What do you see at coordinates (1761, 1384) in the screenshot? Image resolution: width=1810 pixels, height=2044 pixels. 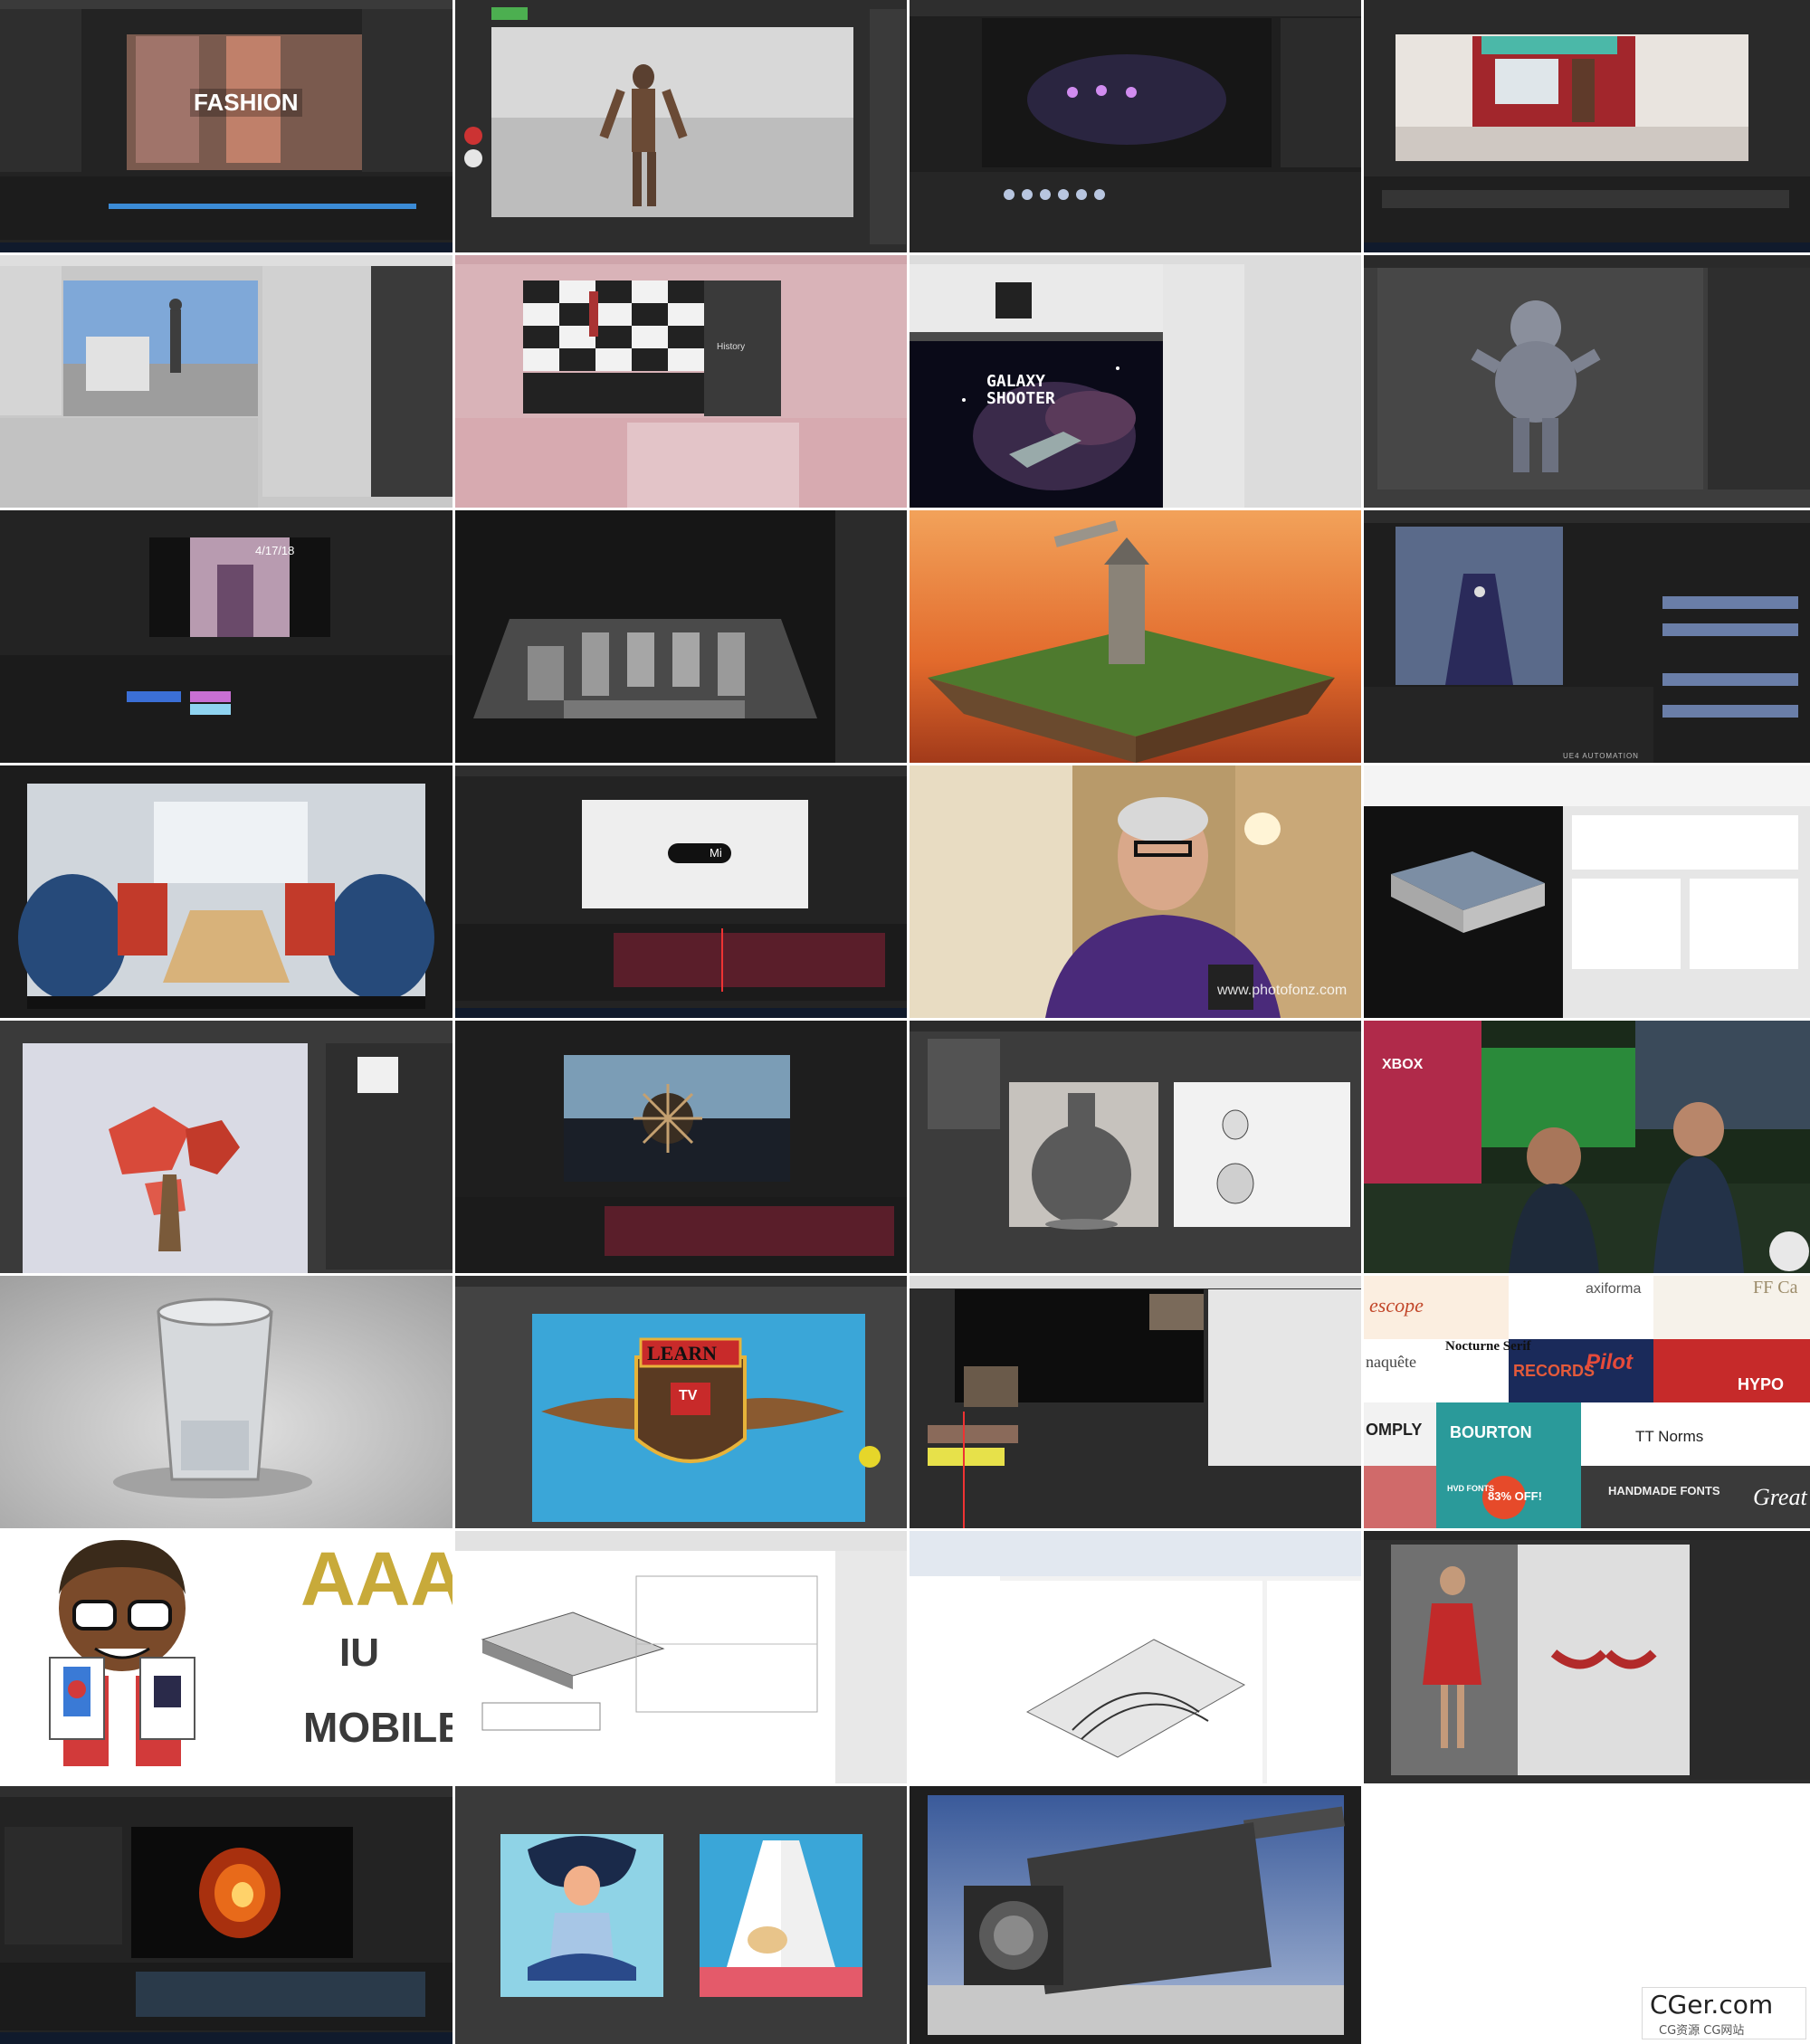 I see `font-item-7: HYPO` at bounding box center [1761, 1384].